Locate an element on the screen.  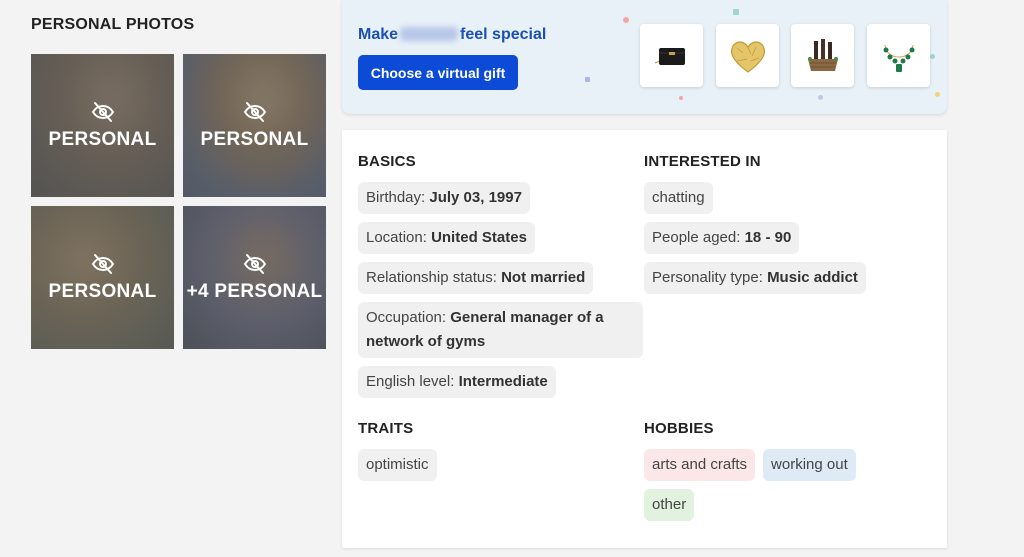
virtual-gift-banner: Make feel special Choose a virtual gift is located at coordinates (644, 57).